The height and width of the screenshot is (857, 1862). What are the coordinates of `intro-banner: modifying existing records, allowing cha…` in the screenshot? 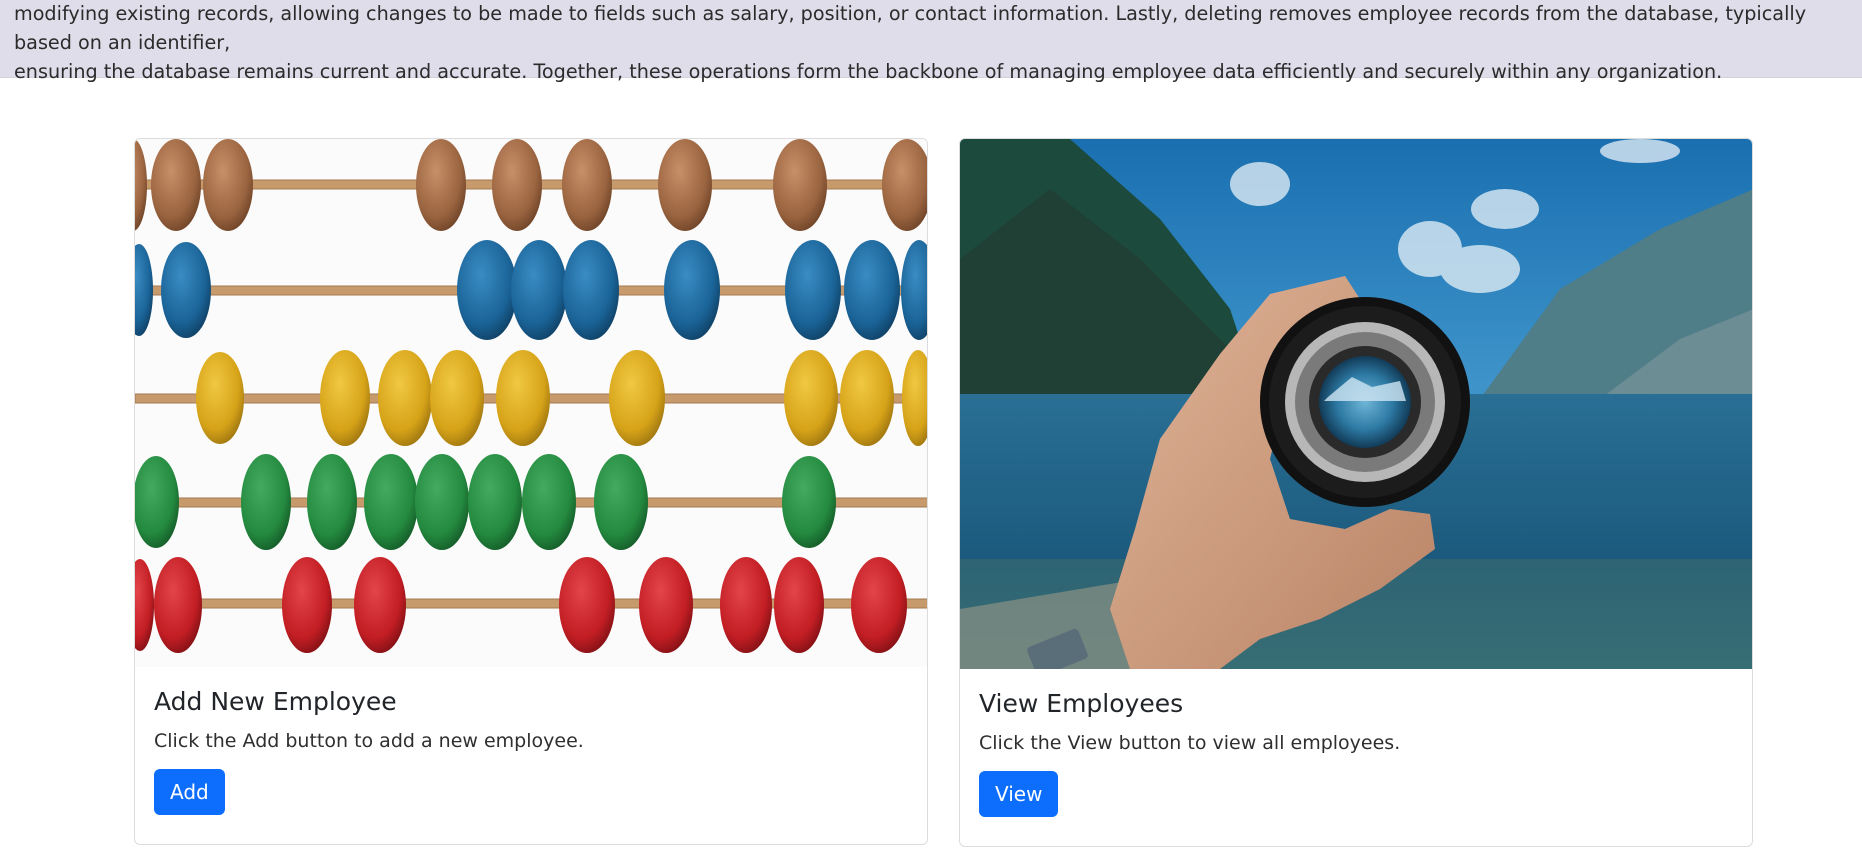 It's located at (931, 41).